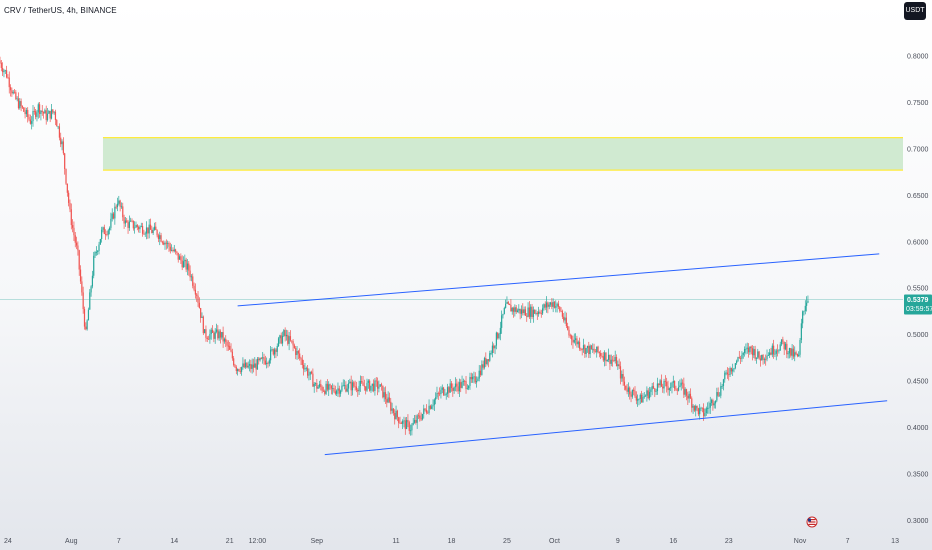 The height and width of the screenshot is (550, 932). What do you see at coordinates (230, 541) in the screenshot?
I see `x-tick-label: 21` at bounding box center [230, 541].